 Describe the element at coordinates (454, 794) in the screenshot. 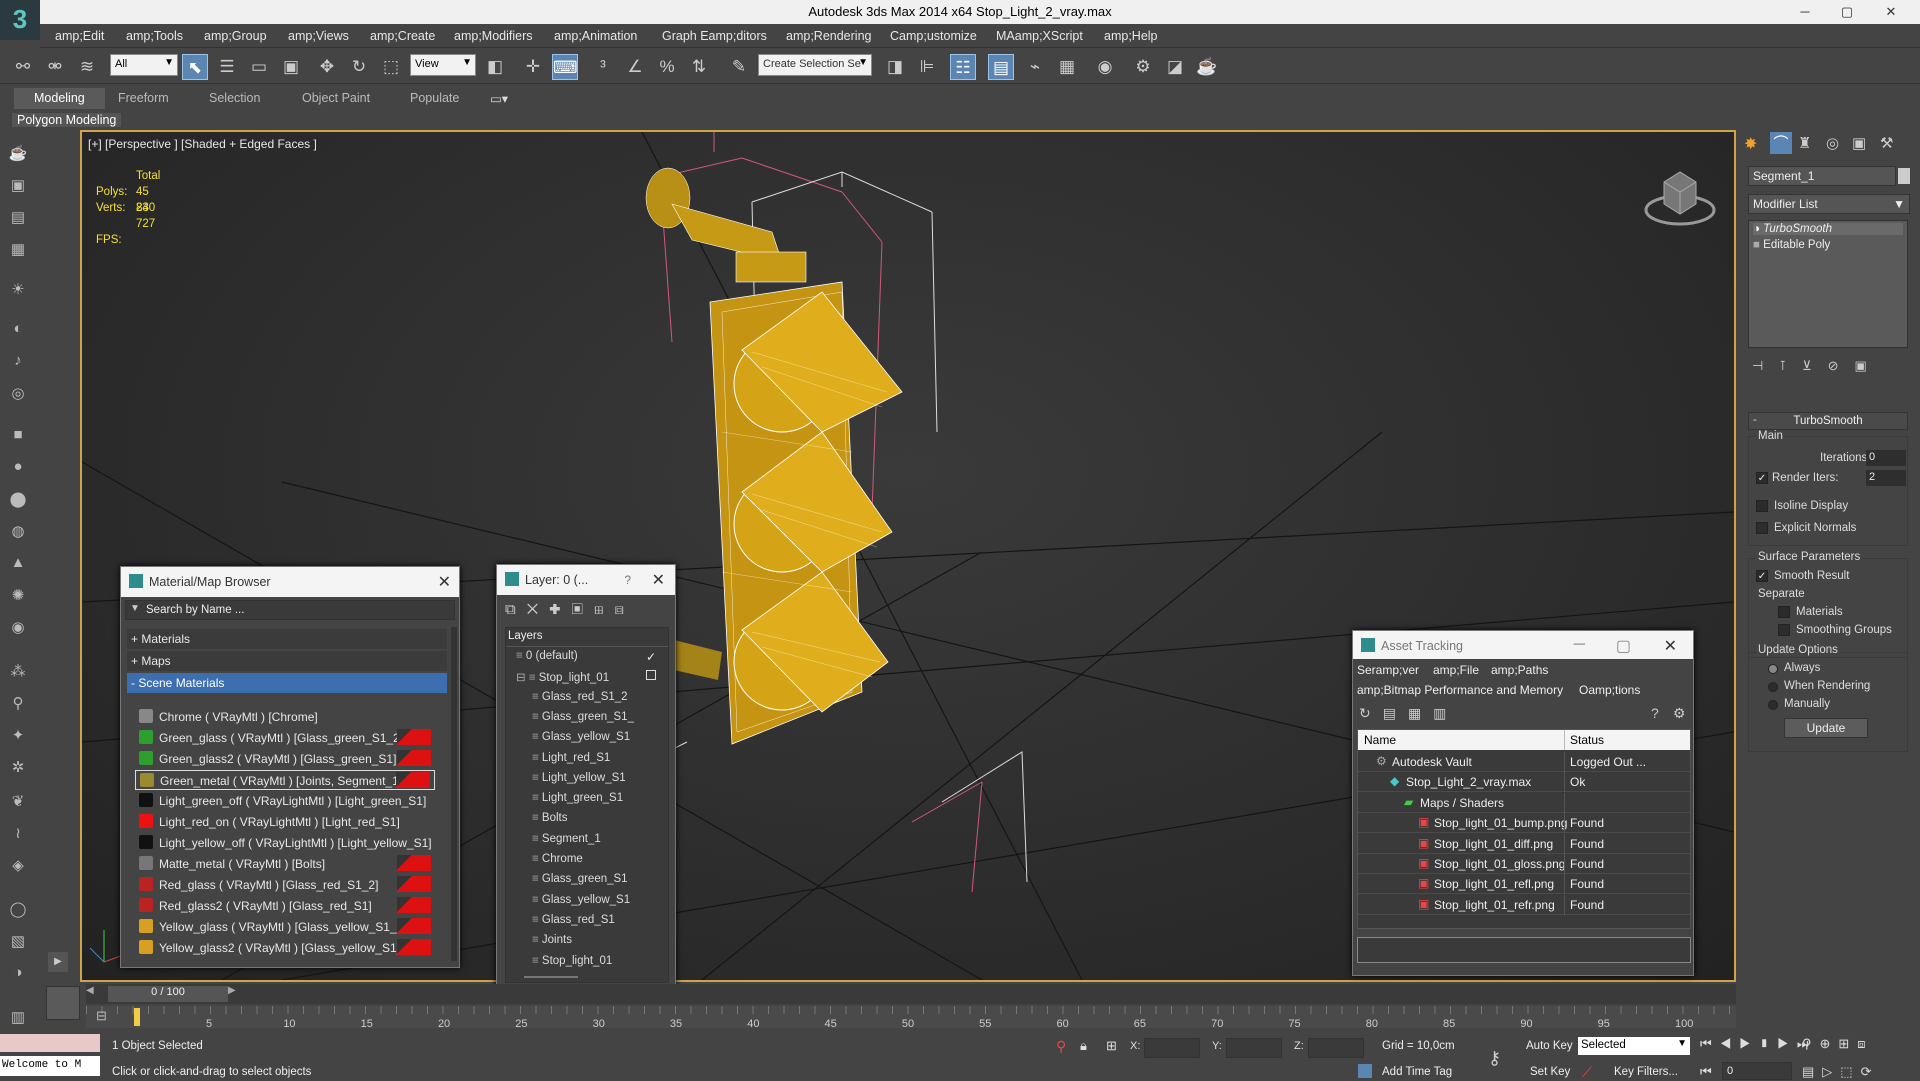

I see `scrollbar` at that location.